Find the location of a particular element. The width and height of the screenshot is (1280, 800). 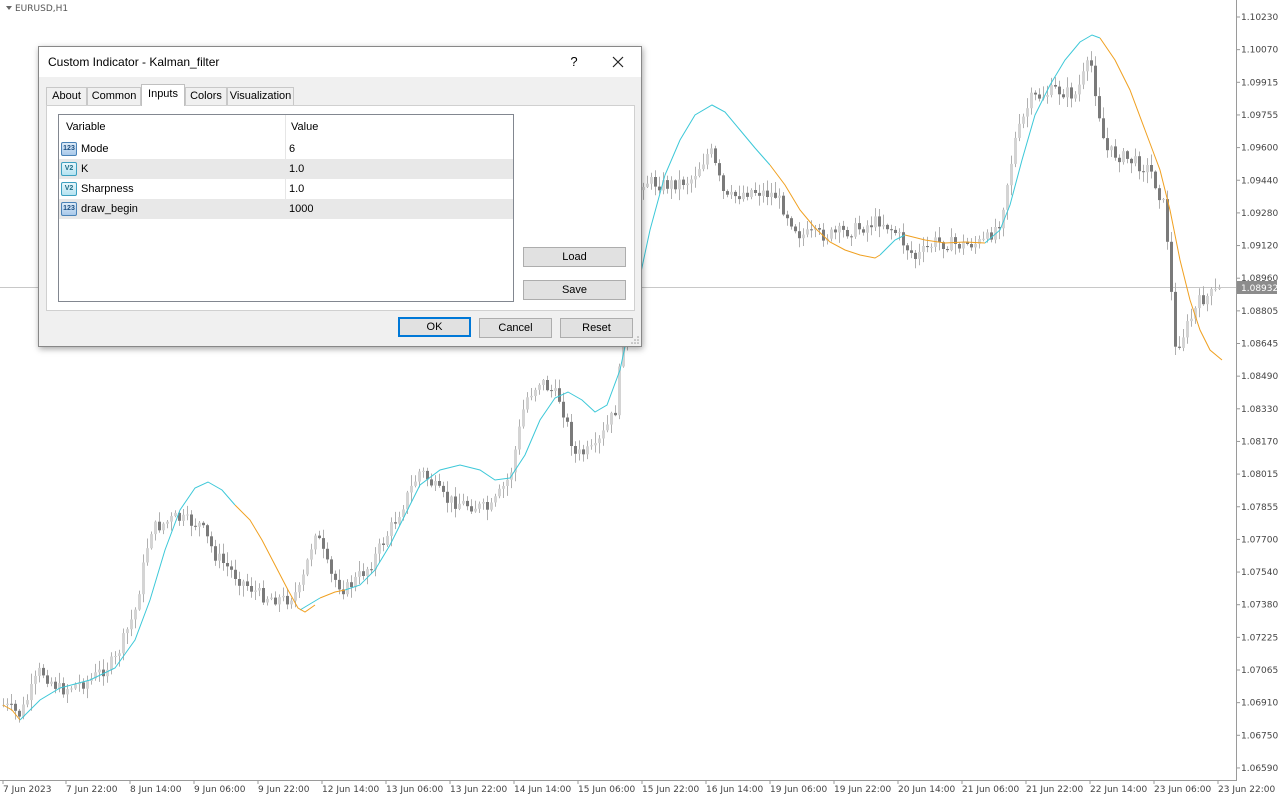

save-button: Save is located at coordinates (574, 290).